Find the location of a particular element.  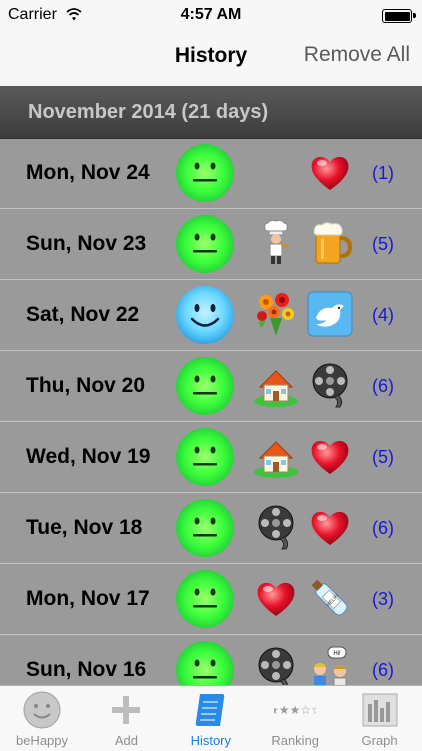

twitter-bird-icon is located at coordinates (330, 314).